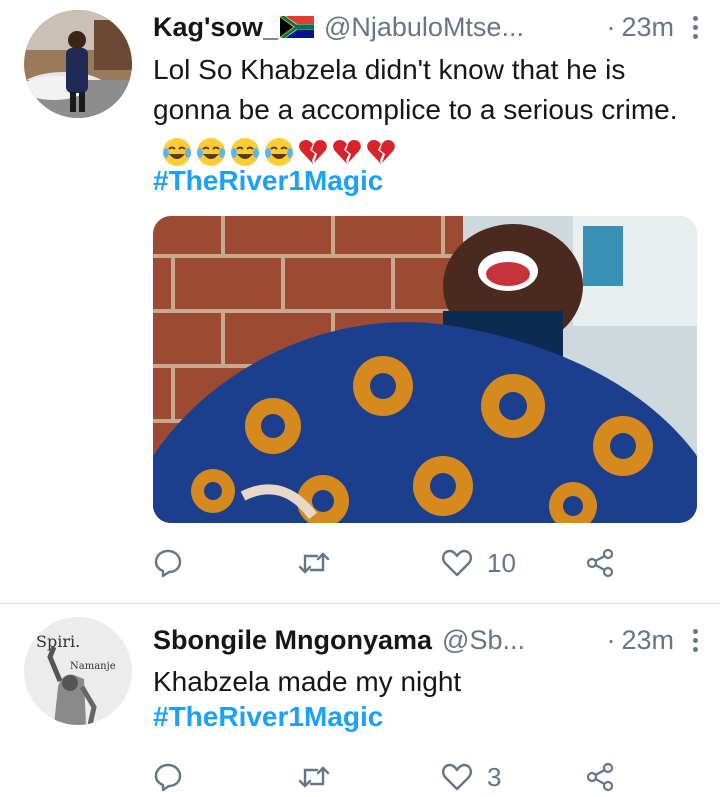 Image resolution: width=720 pixels, height=797 pixels. I want to click on like-count: 10, so click(501, 562).